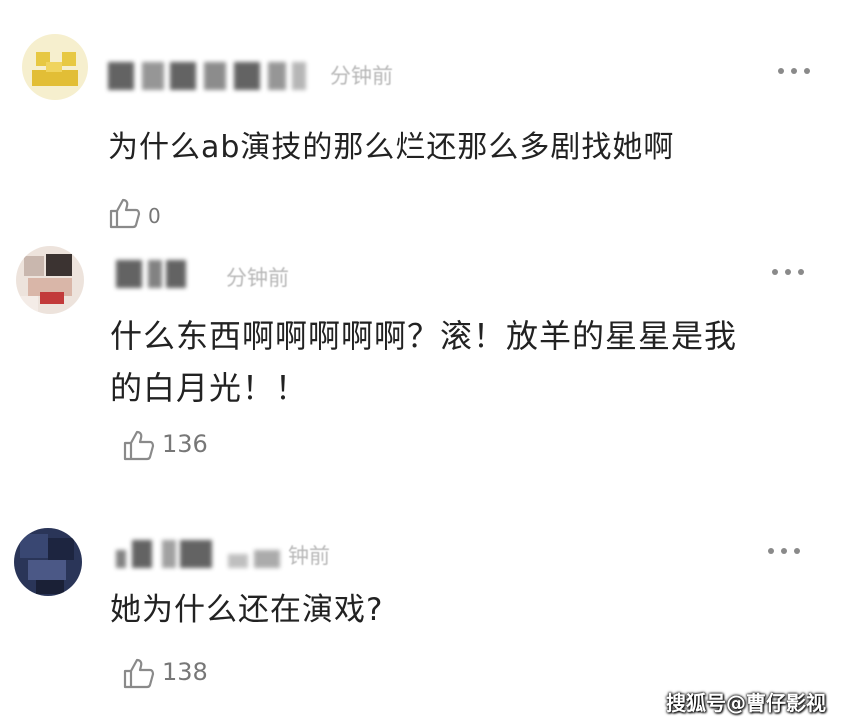 Image resolution: width=842 pixels, height=726 pixels. Describe the element at coordinates (154, 216) in the screenshot. I see `like-count: 0` at that location.